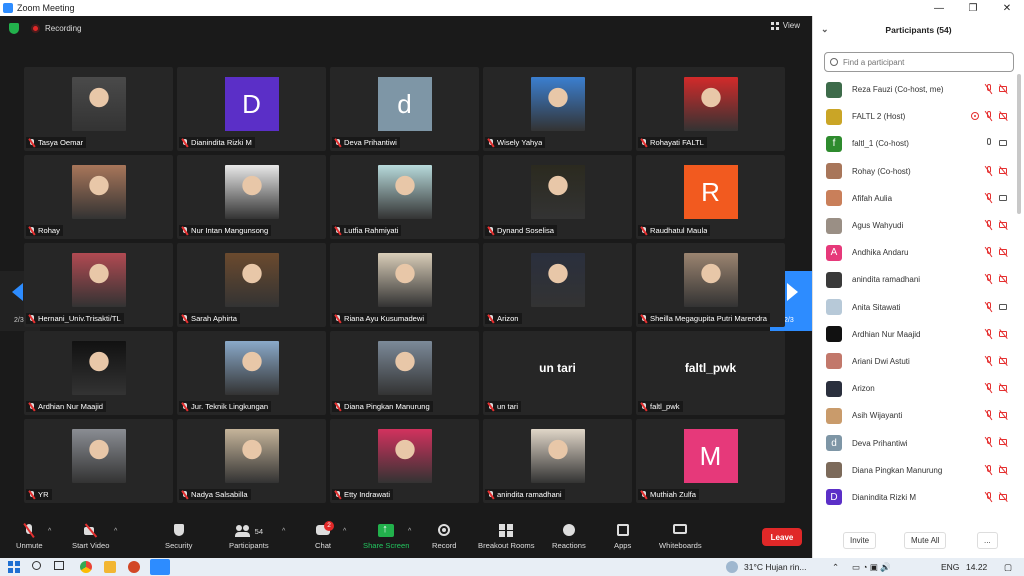  I want to click on video-tile: anindita ramadhani, so click(557, 461).